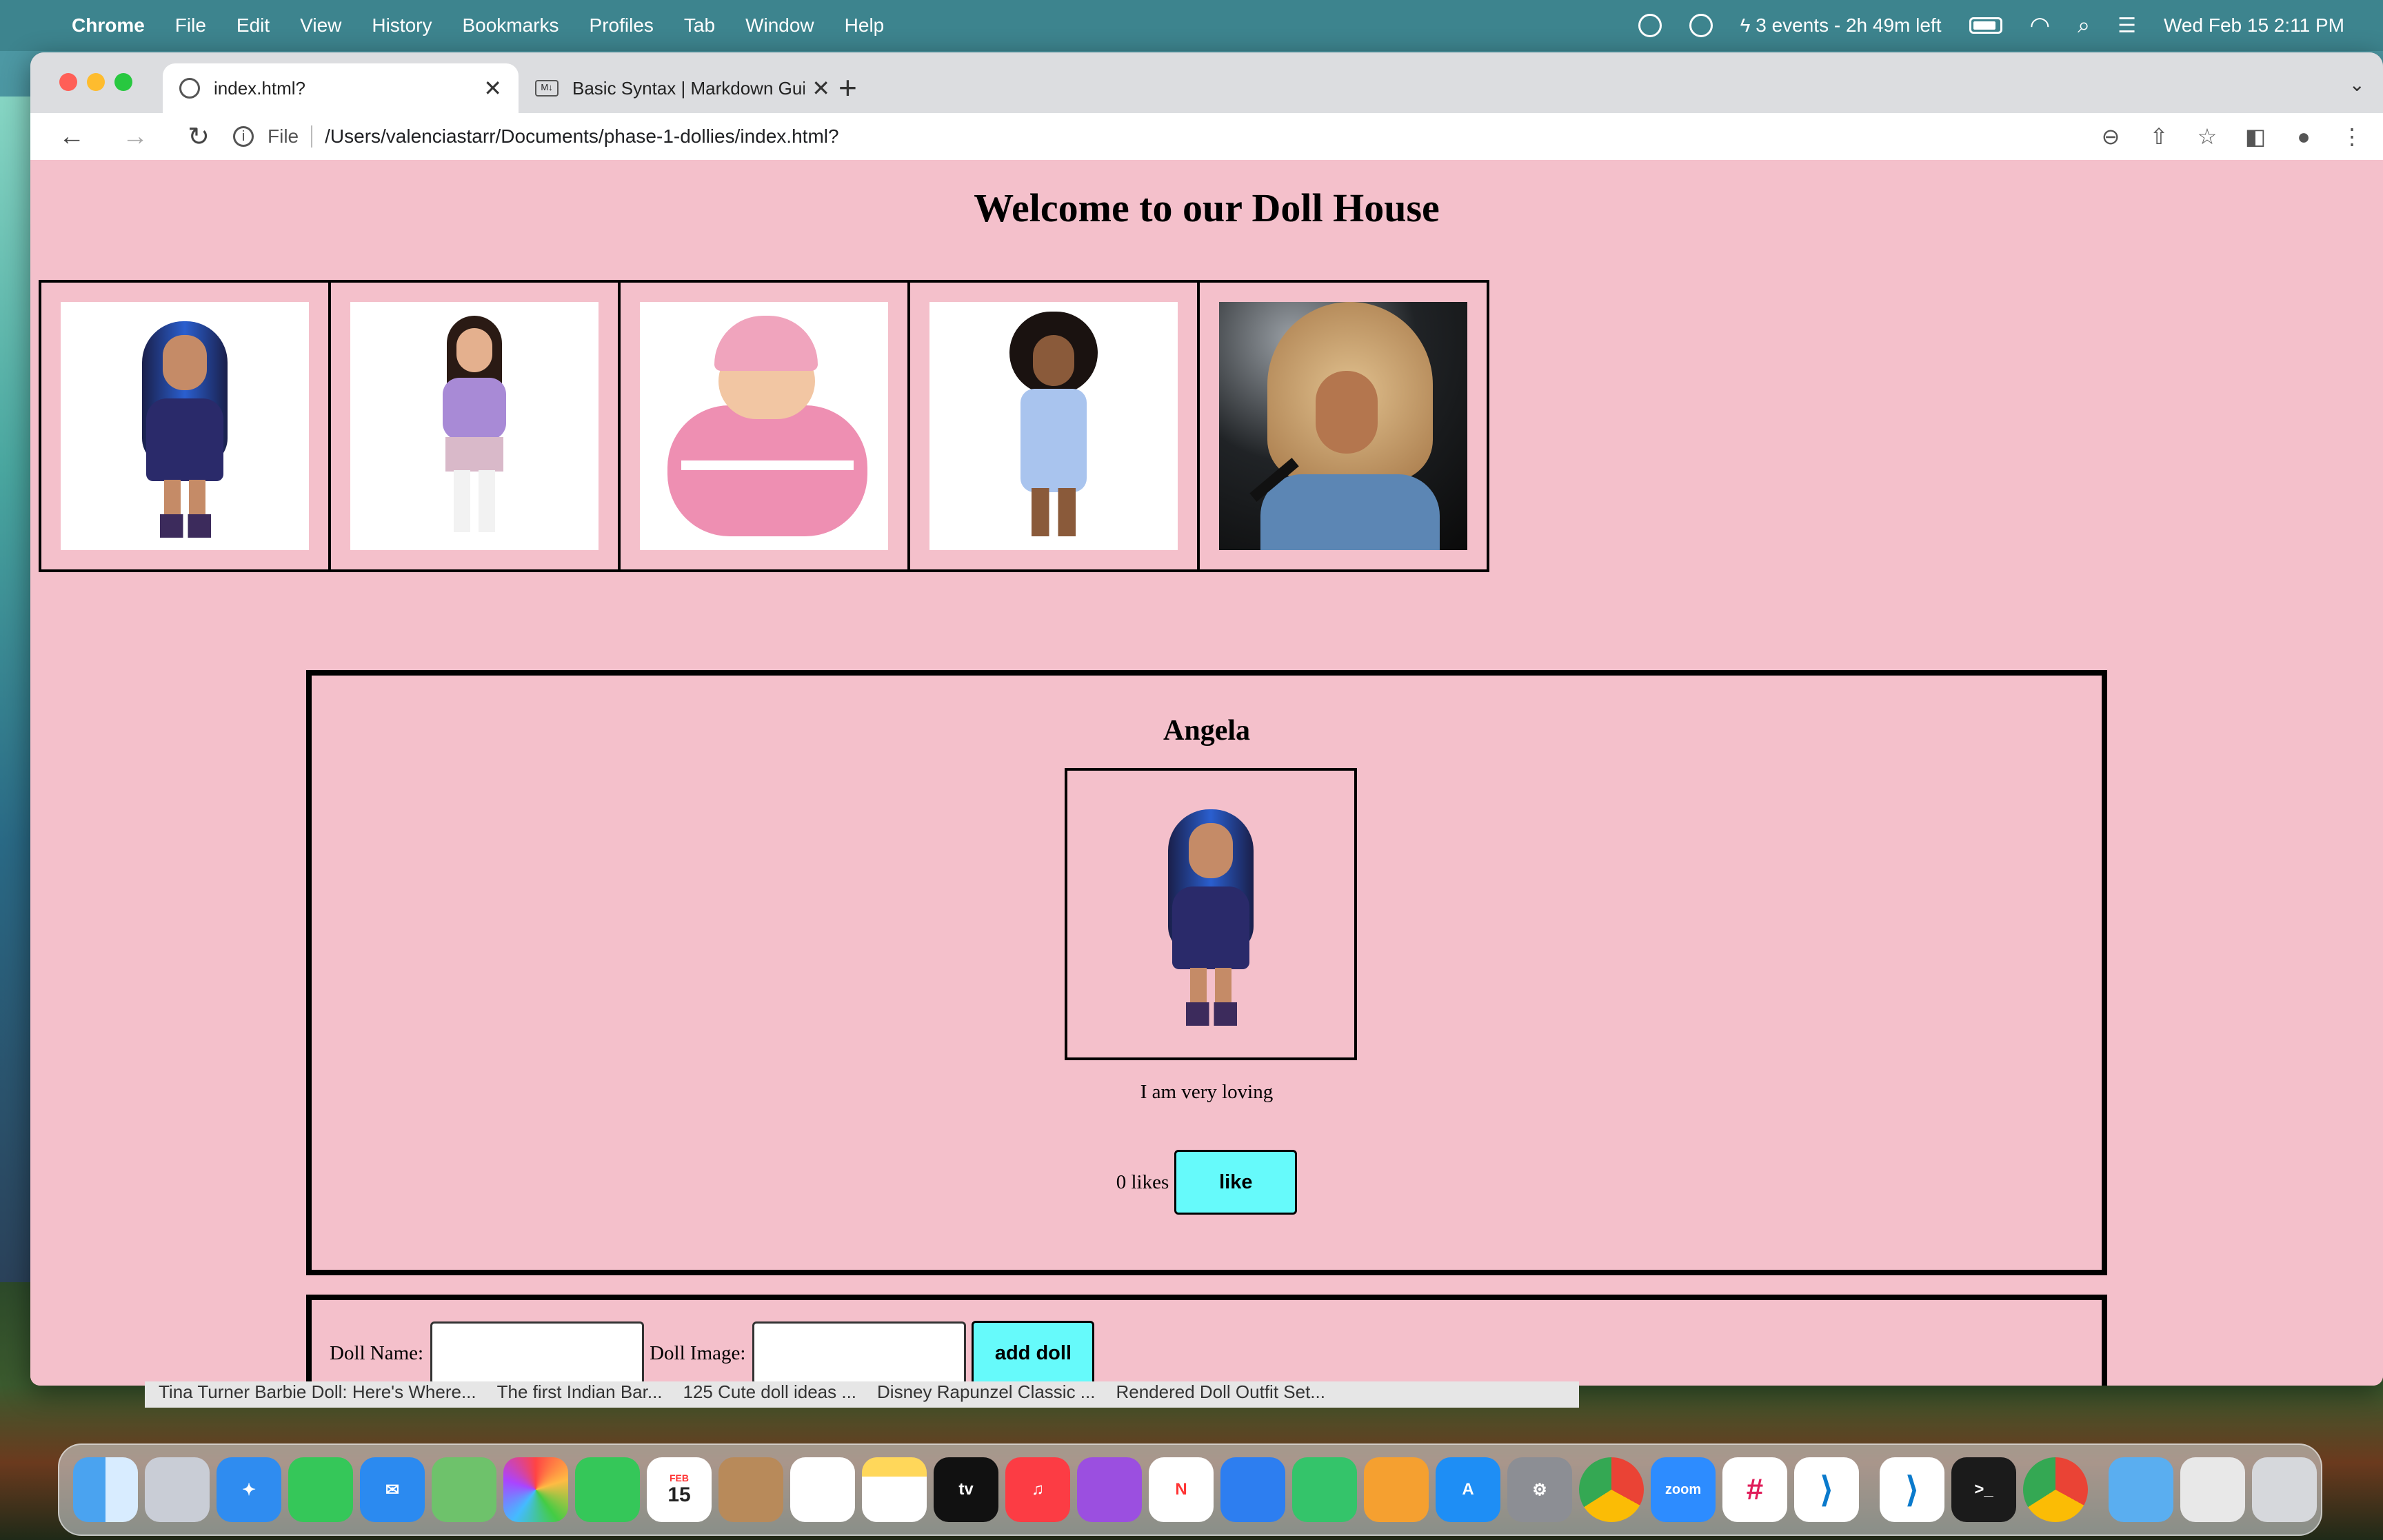 Image resolution: width=2383 pixels, height=1540 pixels. Describe the element at coordinates (253, 26) in the screenshot. I see `menu-edit: Edit` at that location.